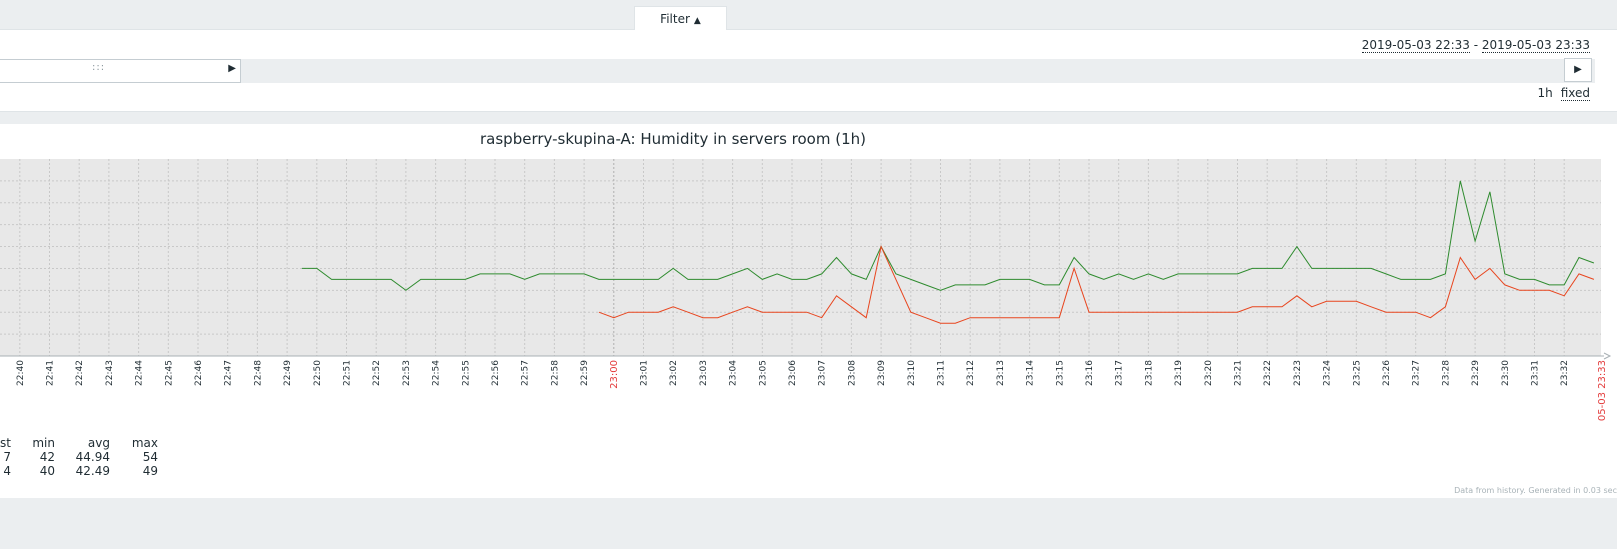 This screenshot has width=1617, height=549. What do you see at coordinates (1536, 373) in the screenshot?
I see `x-tick-label: 23:31` at bounding box center [1536, 373].